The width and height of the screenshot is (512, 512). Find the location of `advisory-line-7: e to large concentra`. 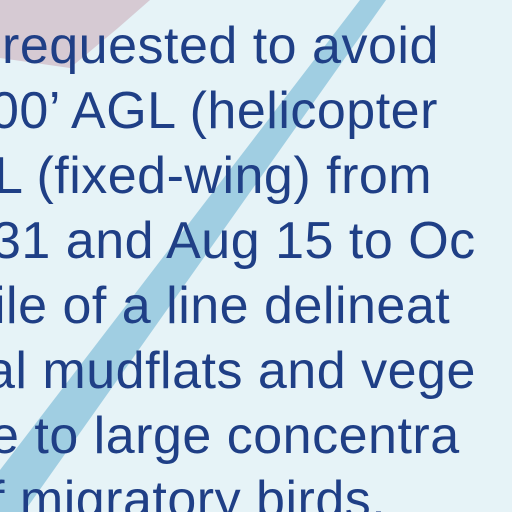

advisory-line-7: e to large concentra is located at coordinates (230, 436).